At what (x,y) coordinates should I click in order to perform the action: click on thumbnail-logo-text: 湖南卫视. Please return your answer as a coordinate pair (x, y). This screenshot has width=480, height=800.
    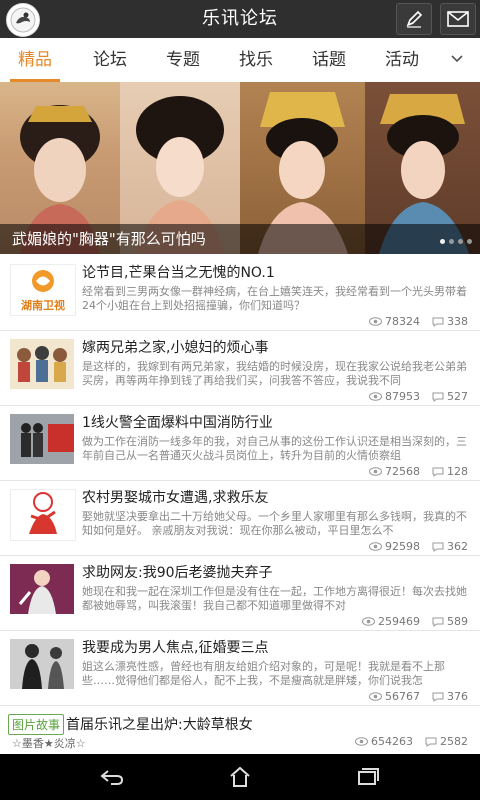
    Looking at the image, I should click on (43, 305).